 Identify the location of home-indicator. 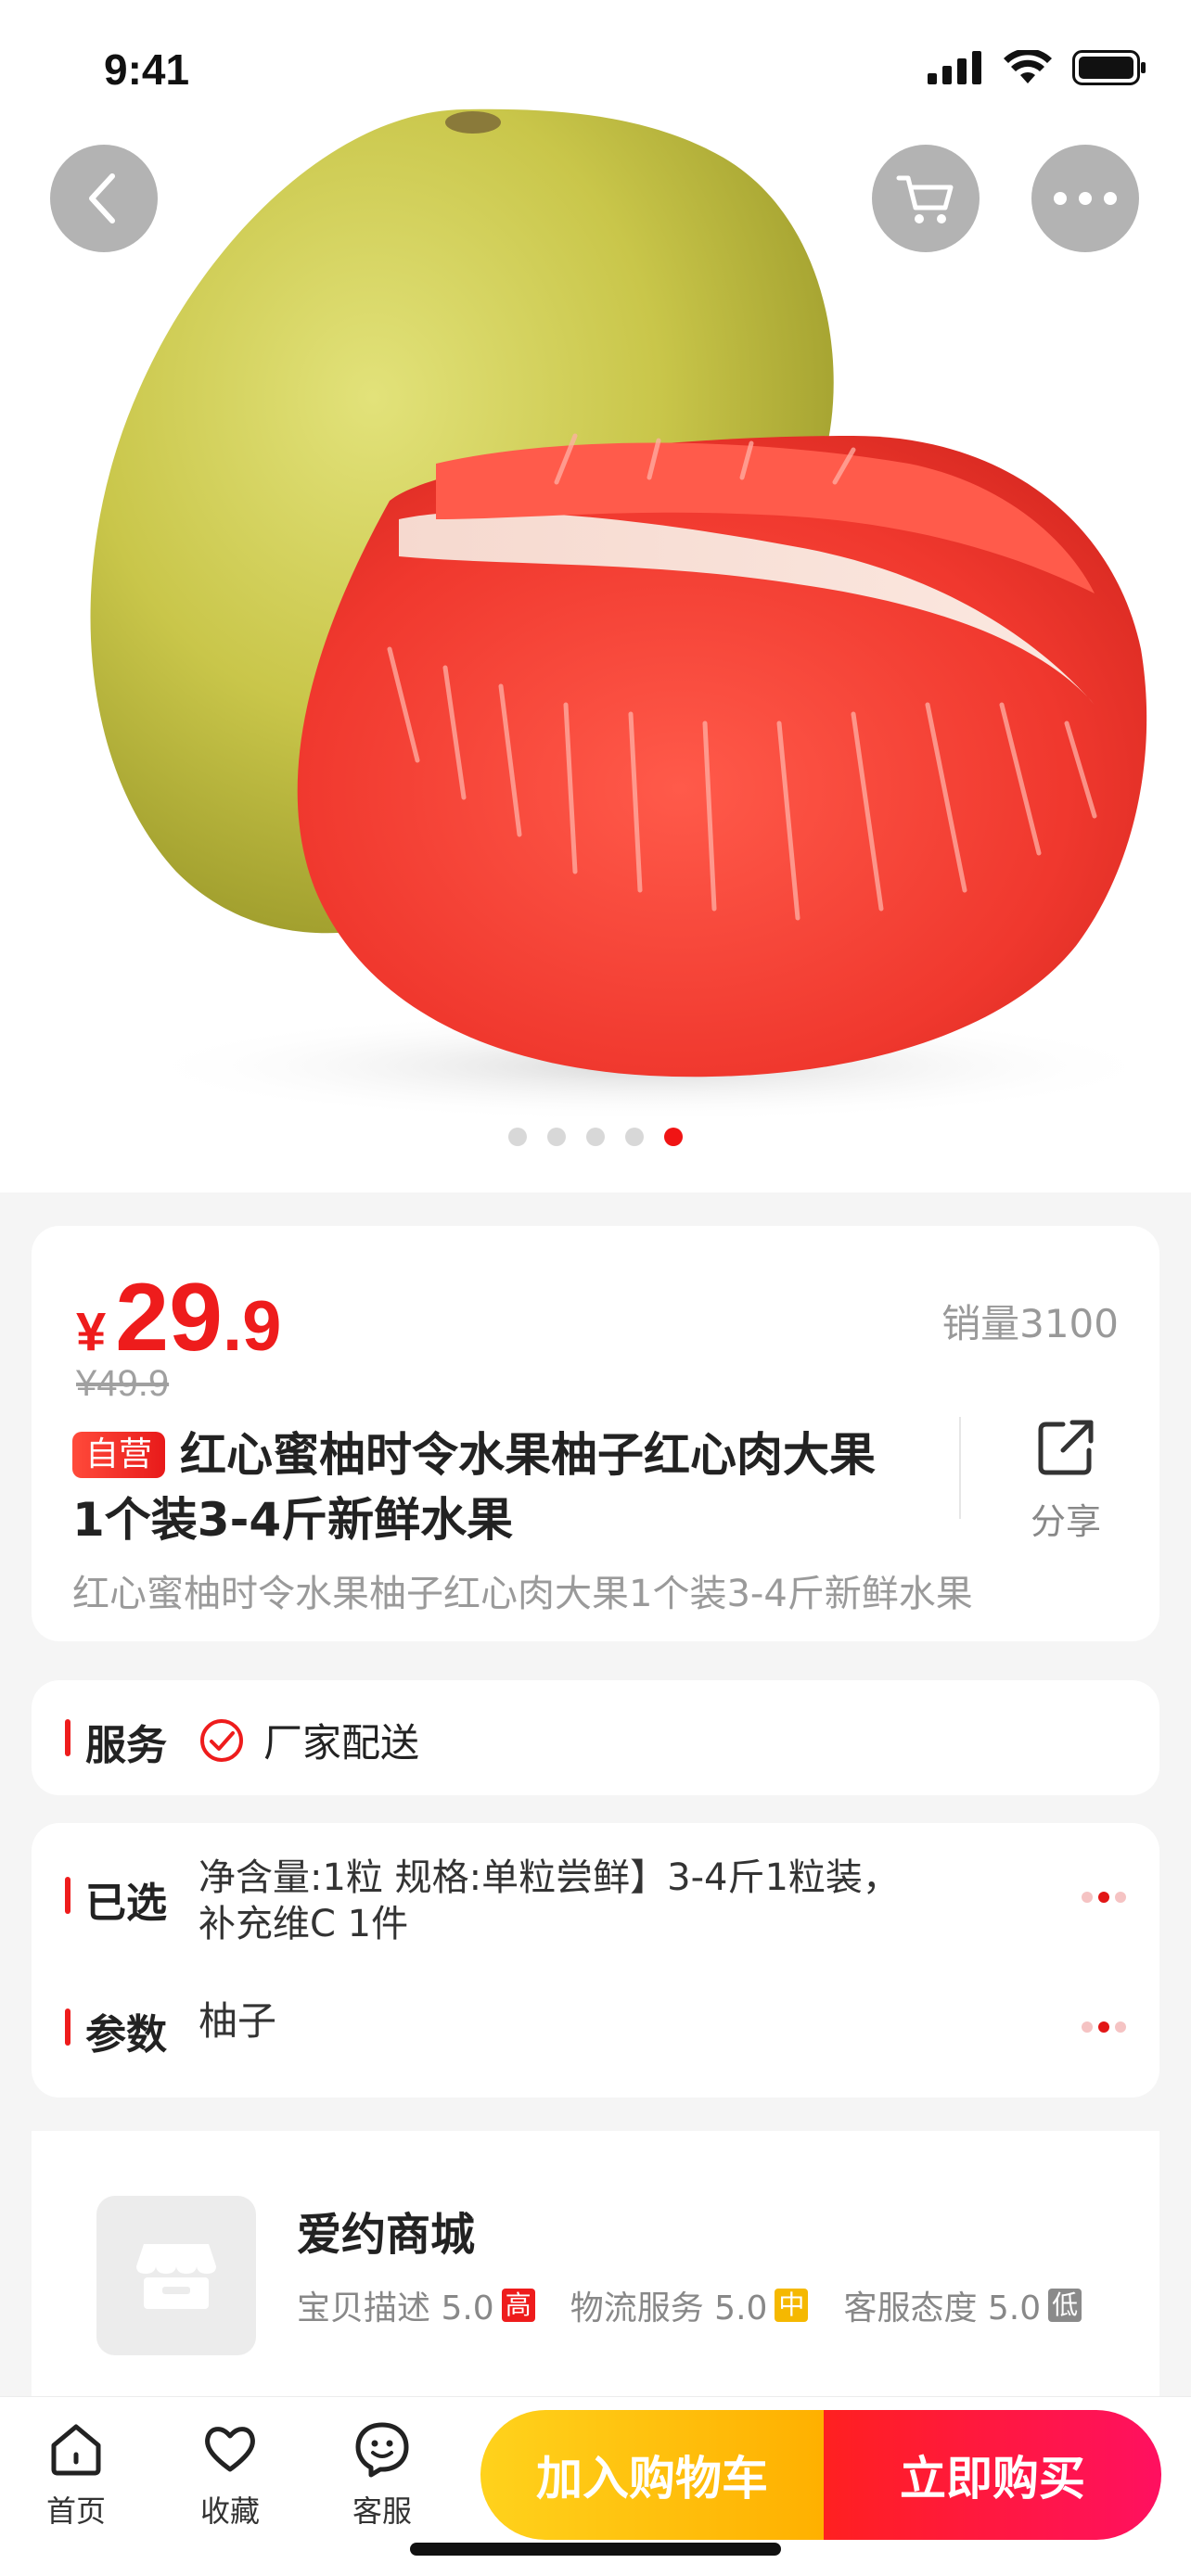
(595, 2549).